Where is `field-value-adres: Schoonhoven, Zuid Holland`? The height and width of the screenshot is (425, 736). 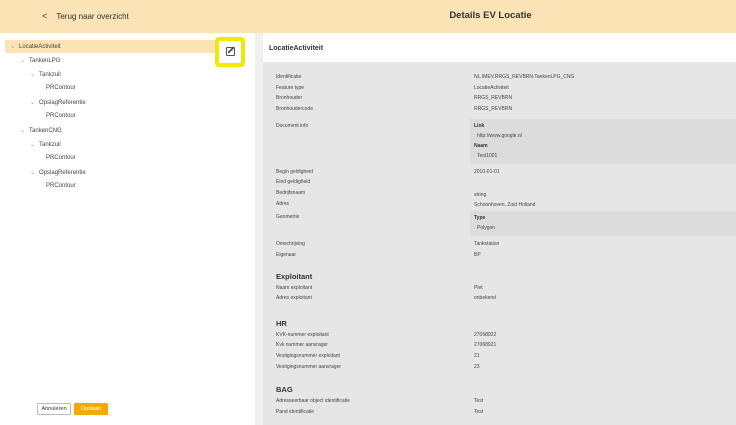 field-value-adres: Schoonhoven, Zuid Holland is located at coordinates (505, 205).